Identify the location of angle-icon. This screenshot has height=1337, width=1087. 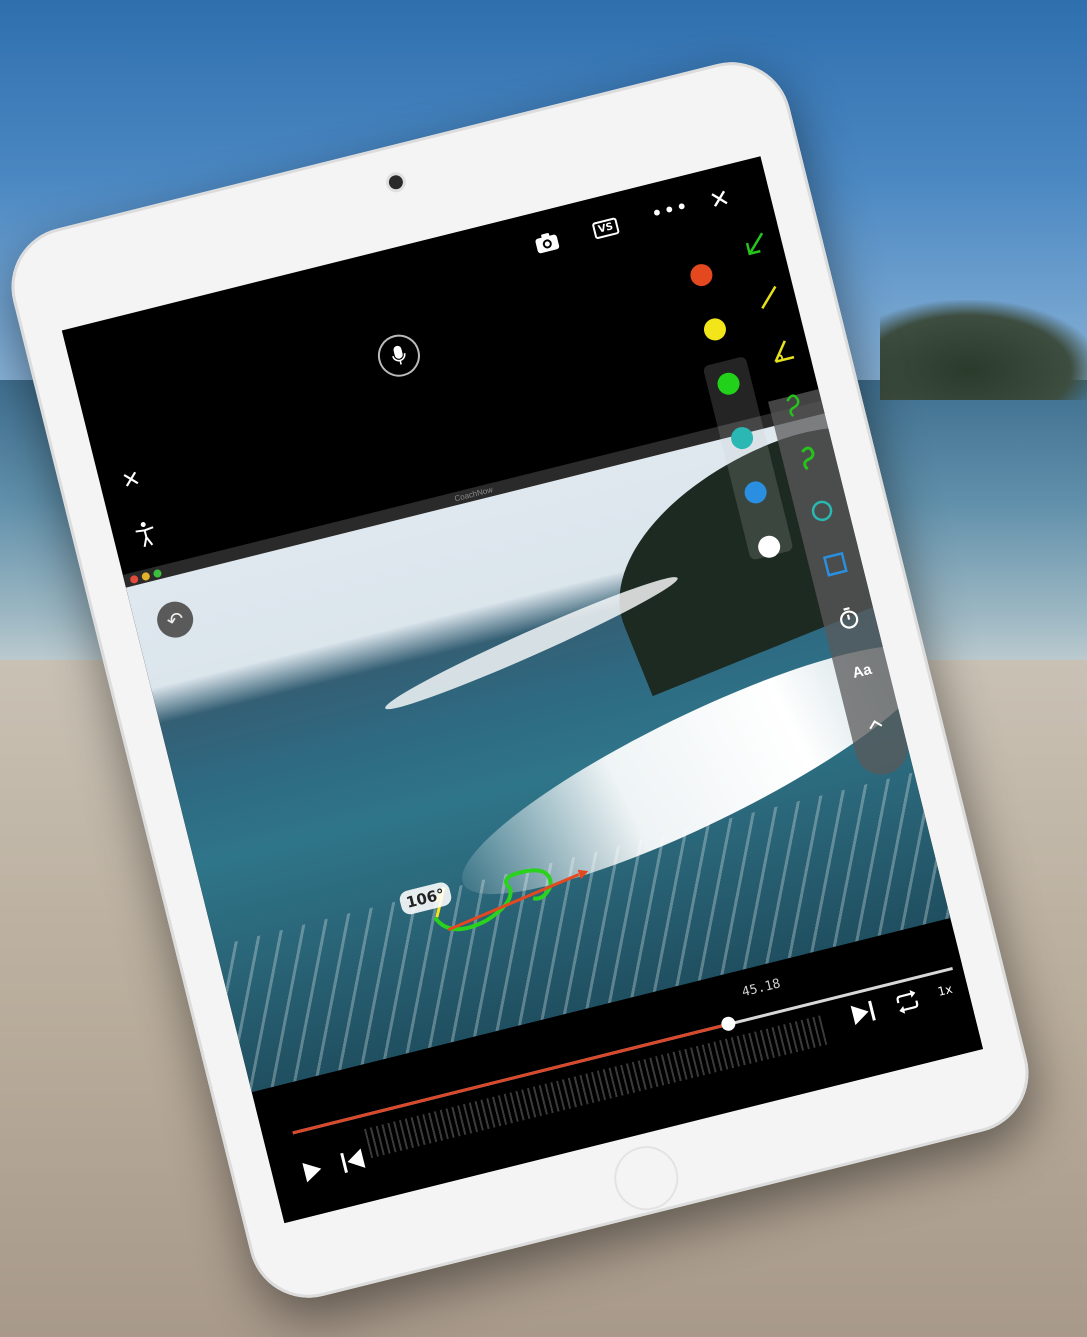
(784, 351).